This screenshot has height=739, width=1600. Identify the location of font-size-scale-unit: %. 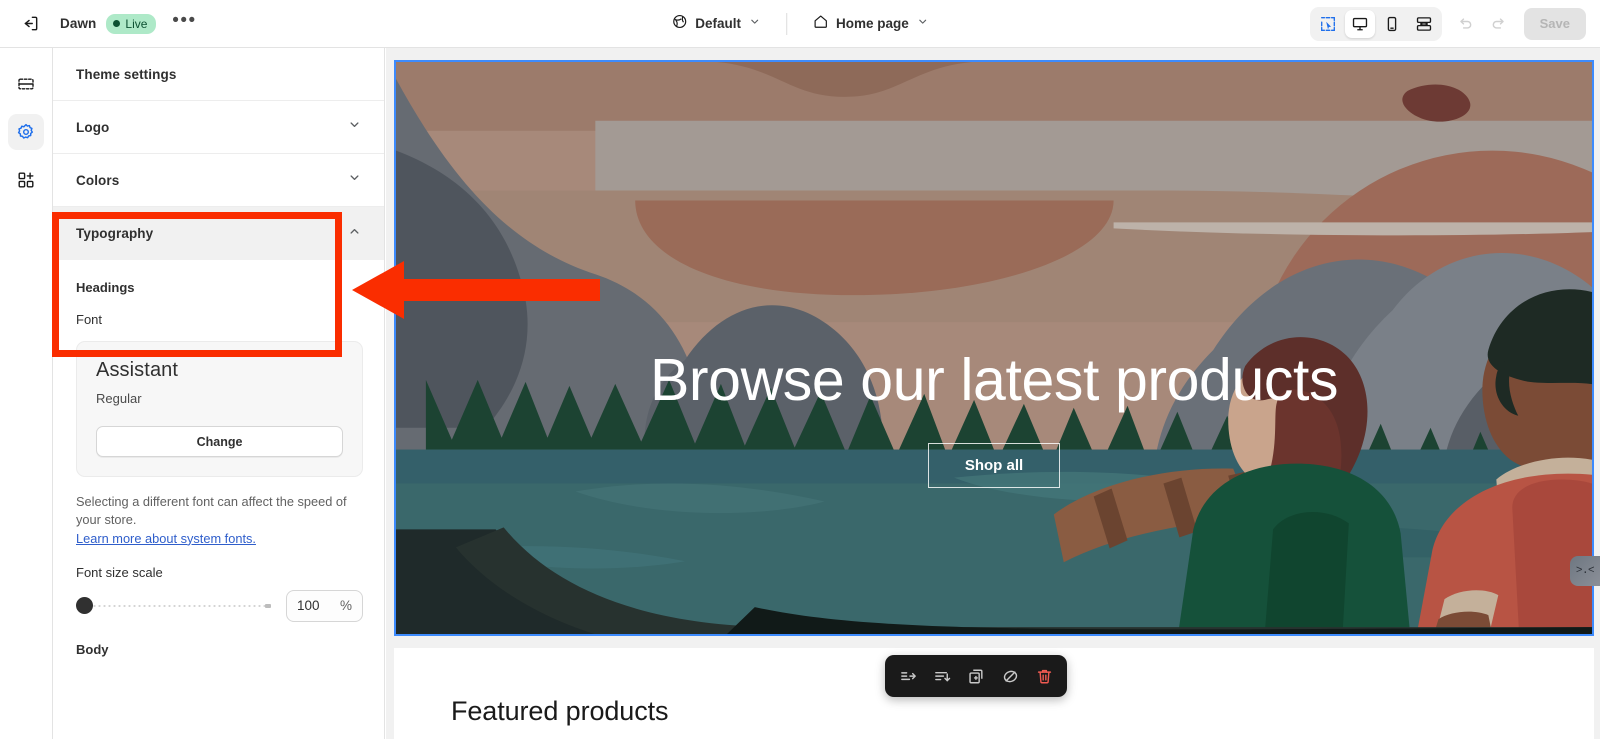
(345, 606).